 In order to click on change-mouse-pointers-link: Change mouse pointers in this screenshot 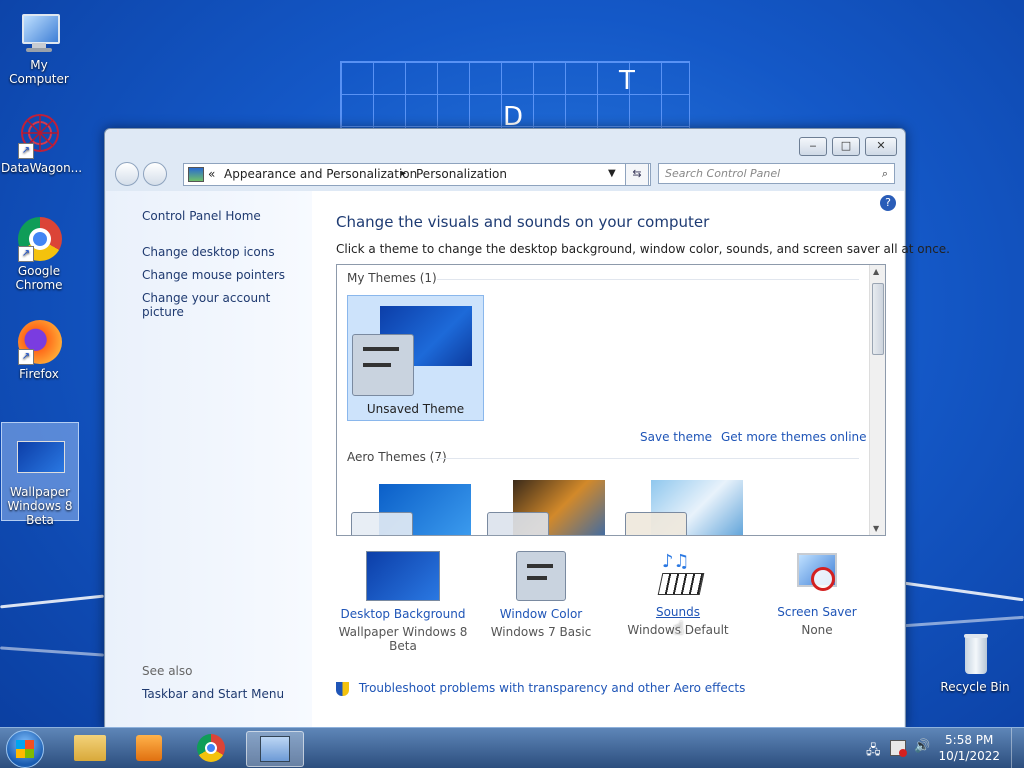, I will do `click(213, 275)`.